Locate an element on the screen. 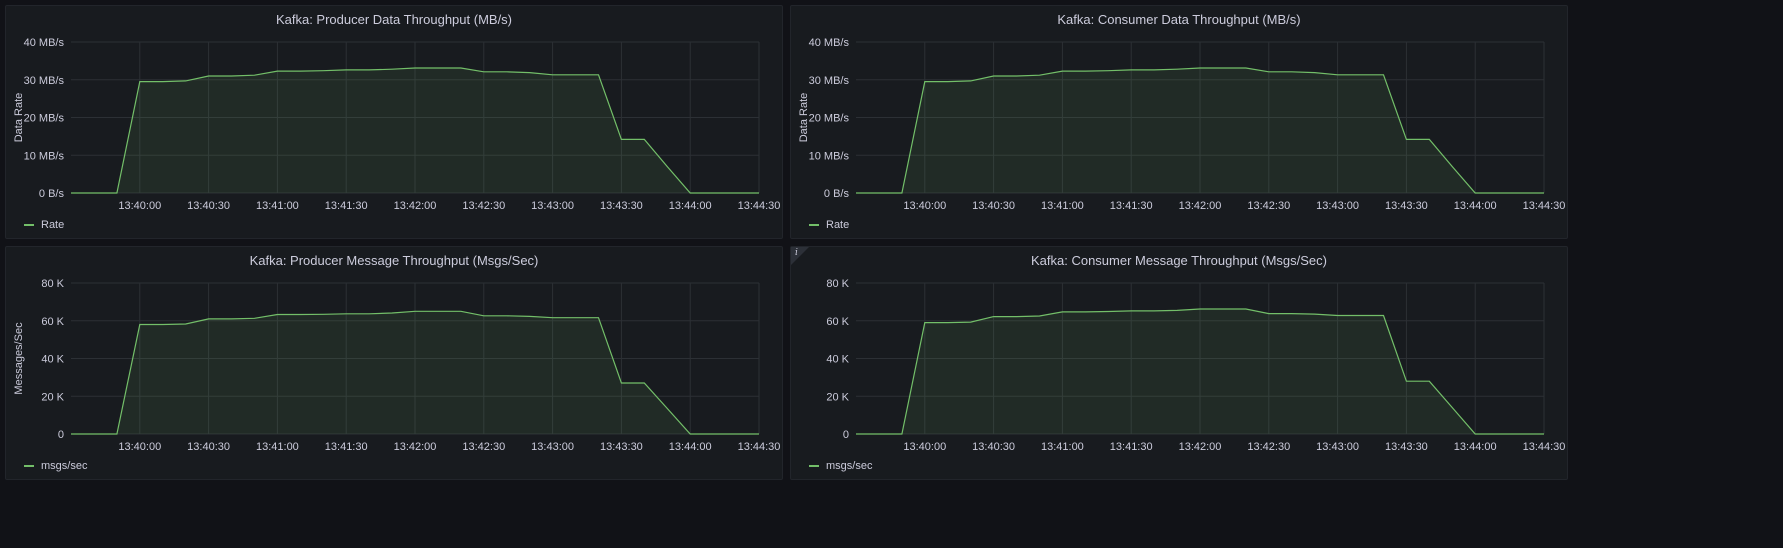 The image size is (1783, 548). y-axis-label: Messages/Sec is located at coordinates (19, 358).